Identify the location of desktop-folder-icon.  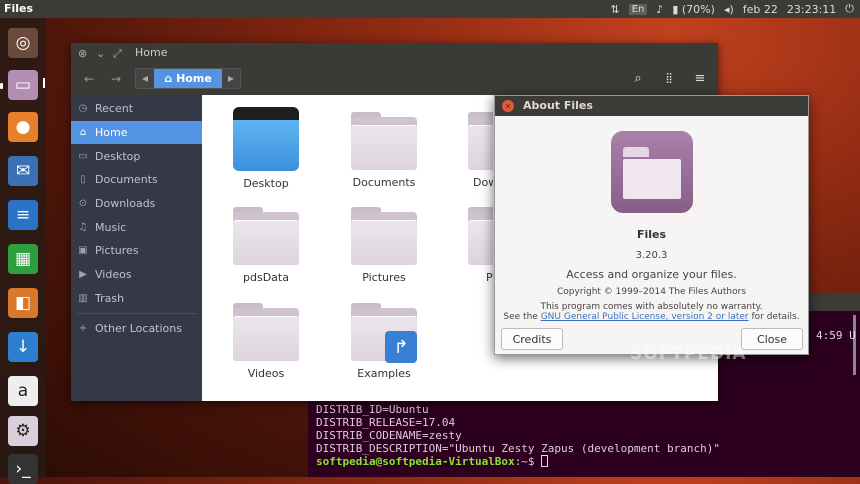
(266, 139).